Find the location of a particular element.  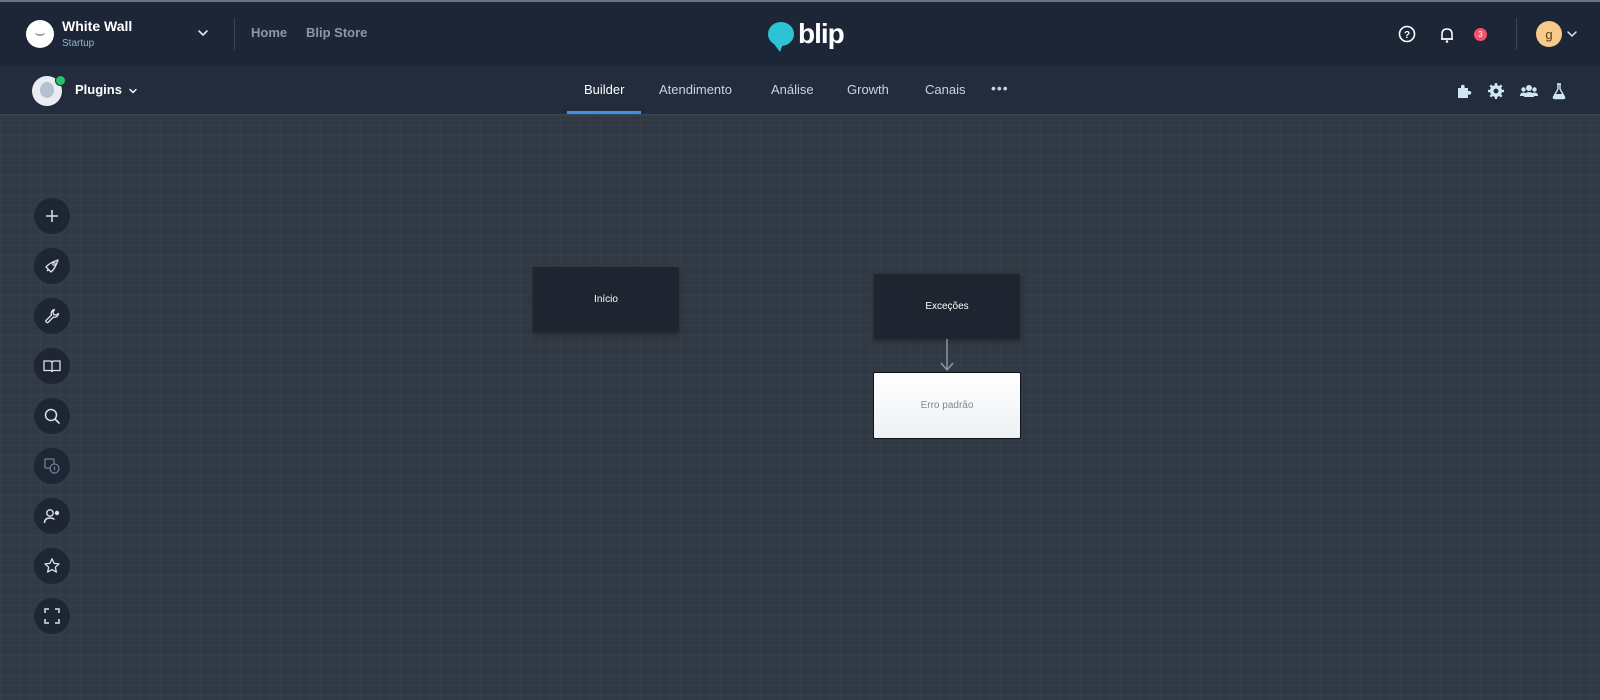

tab-growth: Growth is located at coordinates (868, 89).